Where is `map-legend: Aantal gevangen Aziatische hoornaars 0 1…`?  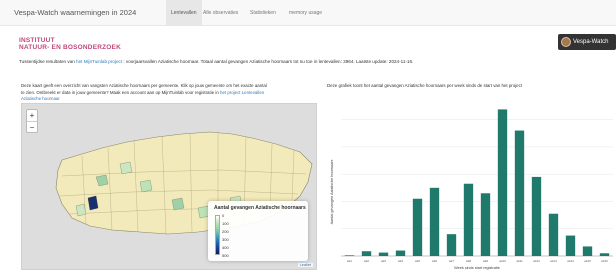
map-legend: Aantal gevangen Aziatische hoornaars 0 1… is located at coordinates (258, 231).